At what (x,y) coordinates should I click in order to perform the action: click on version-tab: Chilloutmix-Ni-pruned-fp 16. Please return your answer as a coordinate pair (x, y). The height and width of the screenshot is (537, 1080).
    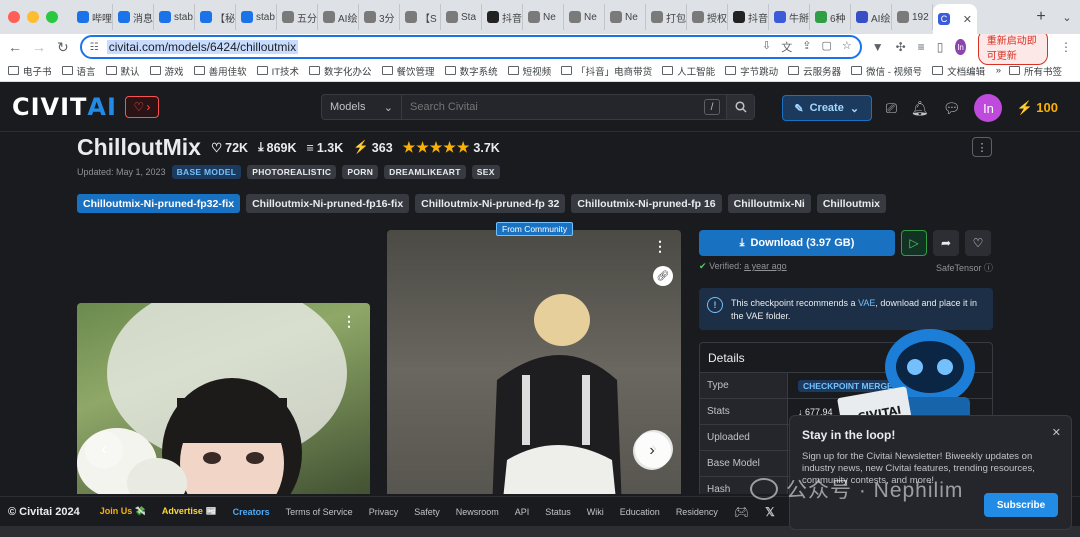
    Looking at the image, I should click on (646, 203).